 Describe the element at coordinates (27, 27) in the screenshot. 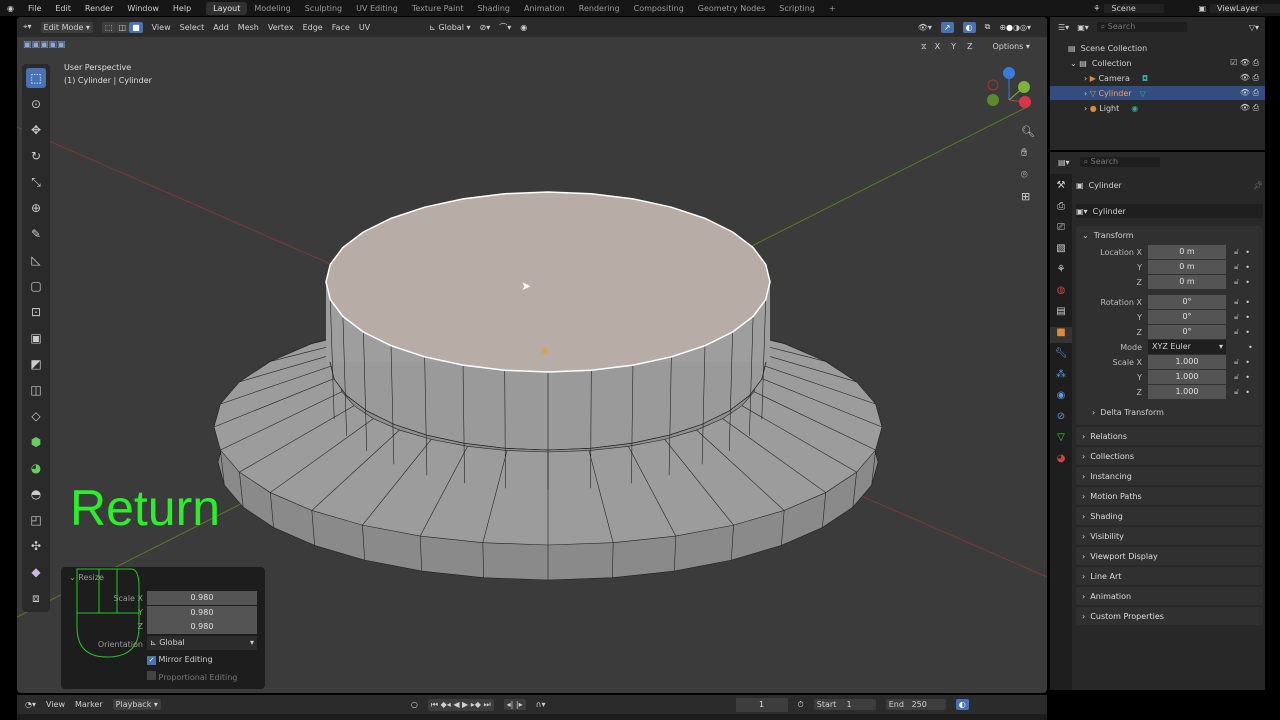

I see `editor-type-icon: ⌖▾` at that location.